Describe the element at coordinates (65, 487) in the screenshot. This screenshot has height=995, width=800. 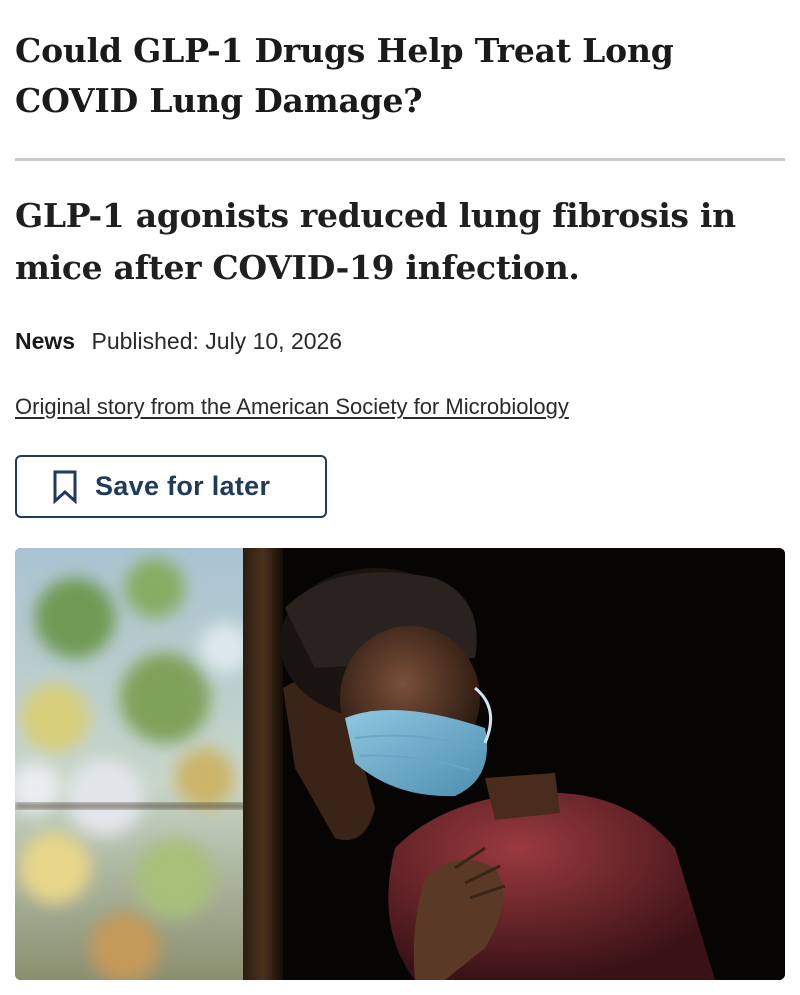
I see `bookmark-icon` at that location.